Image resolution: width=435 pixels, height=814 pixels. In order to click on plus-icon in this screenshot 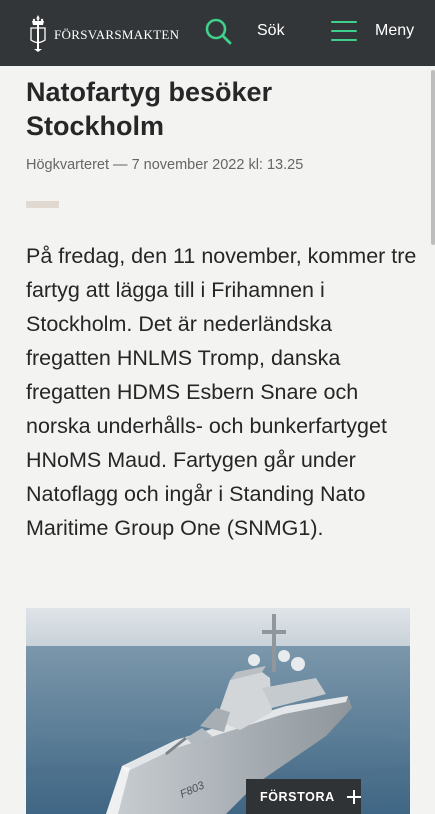, I will do `click(353, 796)`.